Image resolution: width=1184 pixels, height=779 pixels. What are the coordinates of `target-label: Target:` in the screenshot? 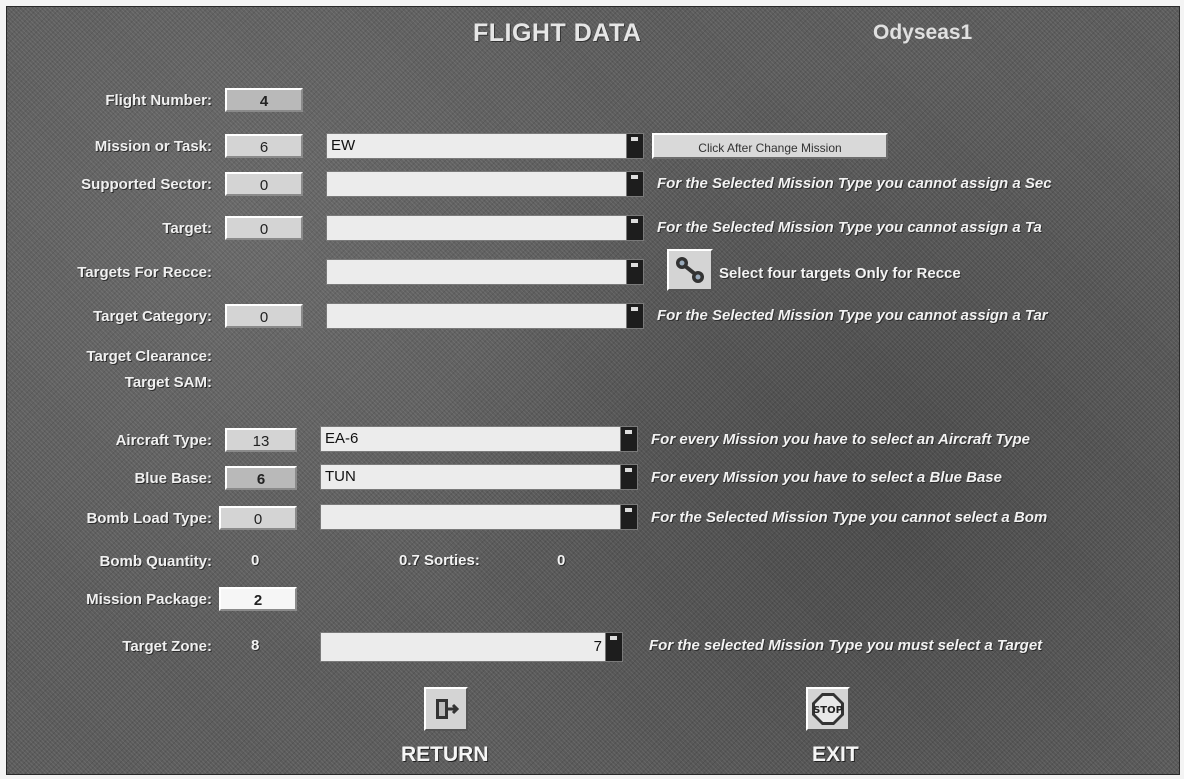 It's located at (187, 228).